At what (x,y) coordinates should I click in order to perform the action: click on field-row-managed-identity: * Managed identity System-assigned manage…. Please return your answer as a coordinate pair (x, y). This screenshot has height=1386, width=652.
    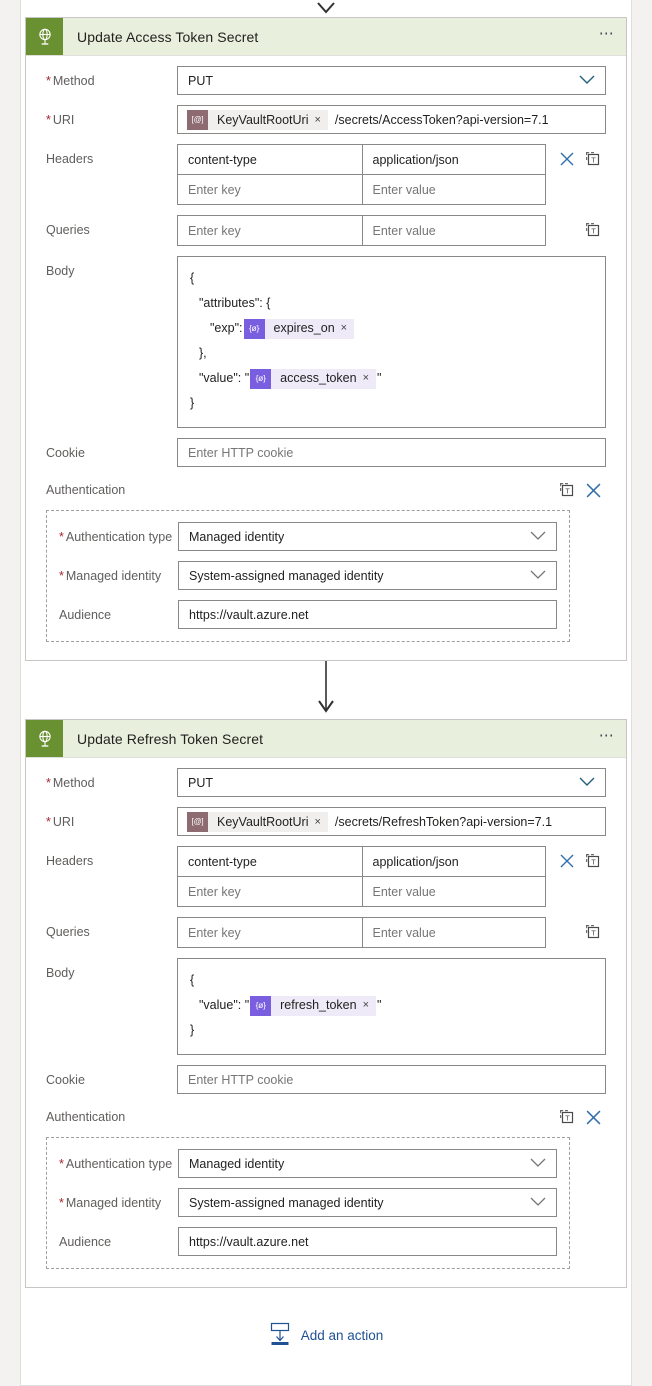
    Looking at the image, I should click on (308, 1202).